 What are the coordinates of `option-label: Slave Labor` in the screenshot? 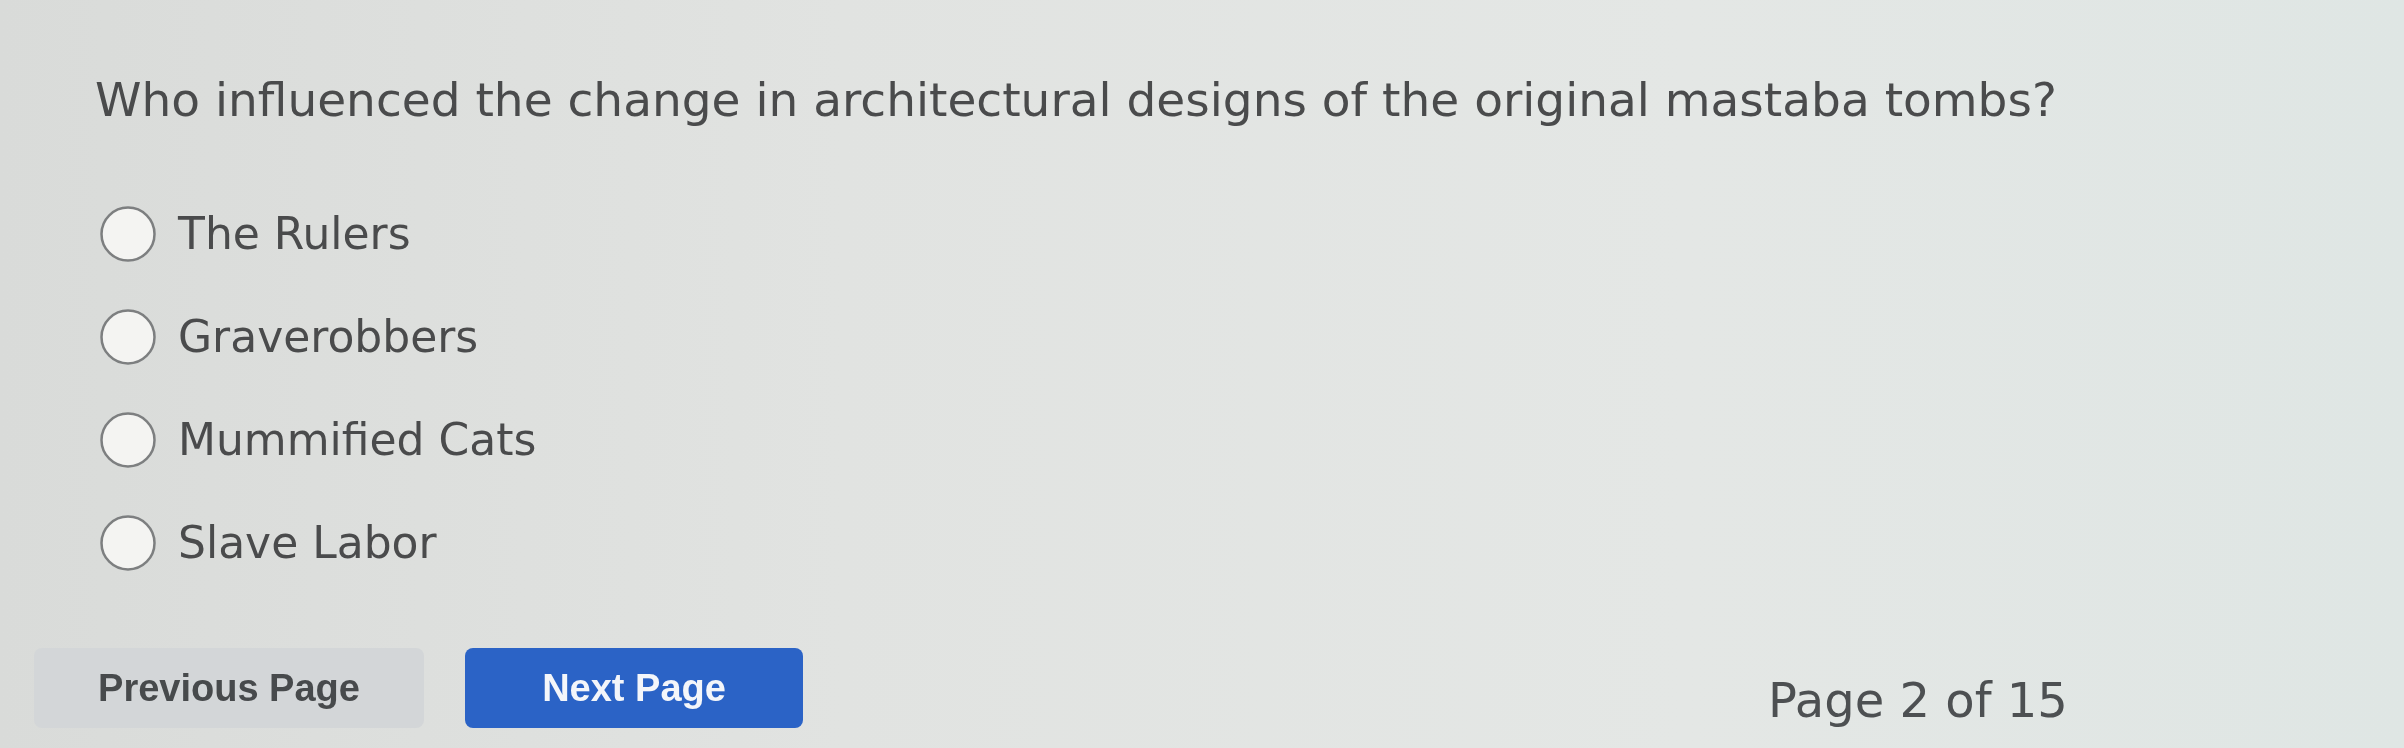 It's located at (307, 542).